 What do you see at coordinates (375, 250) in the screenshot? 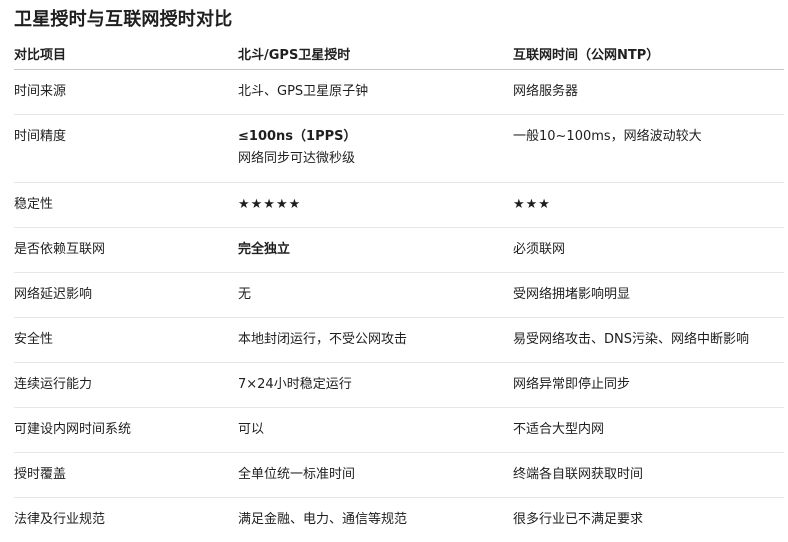
I see `row-satellite: 完全独立` at bounding box center [375, 250].